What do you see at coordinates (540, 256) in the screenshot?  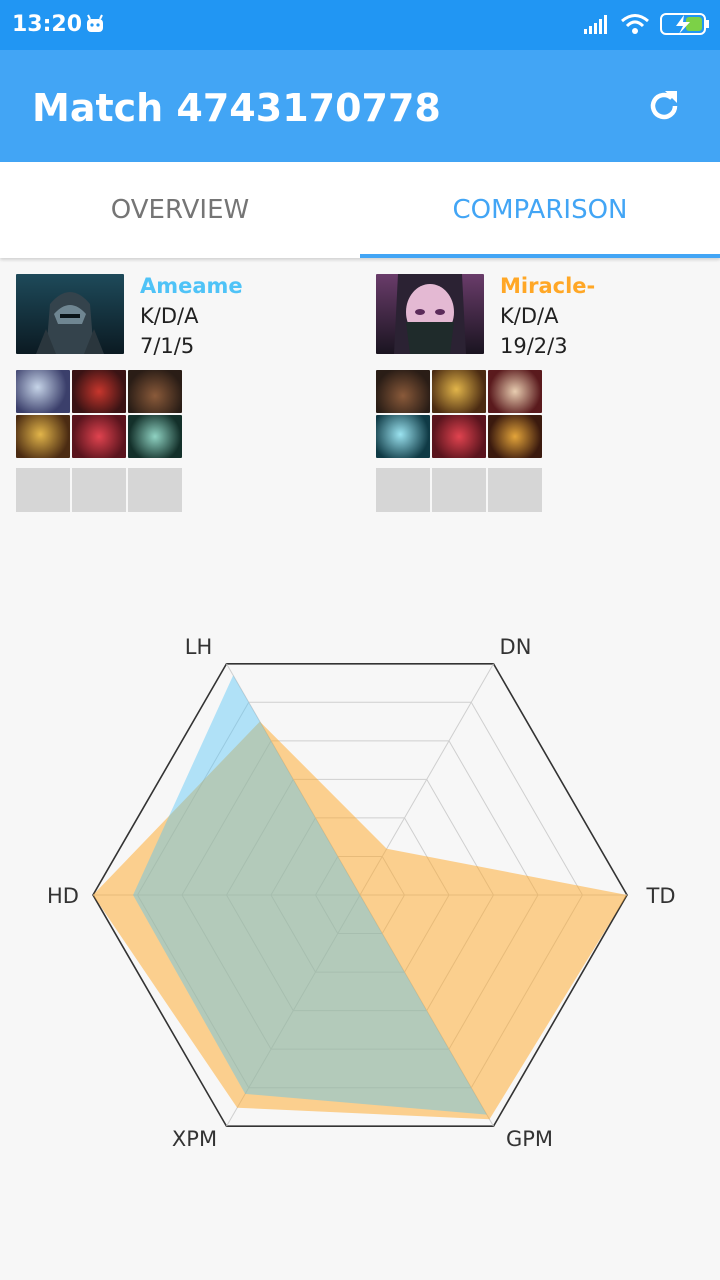 I see `active-tab-indicator` at bounding box center [540, 256].